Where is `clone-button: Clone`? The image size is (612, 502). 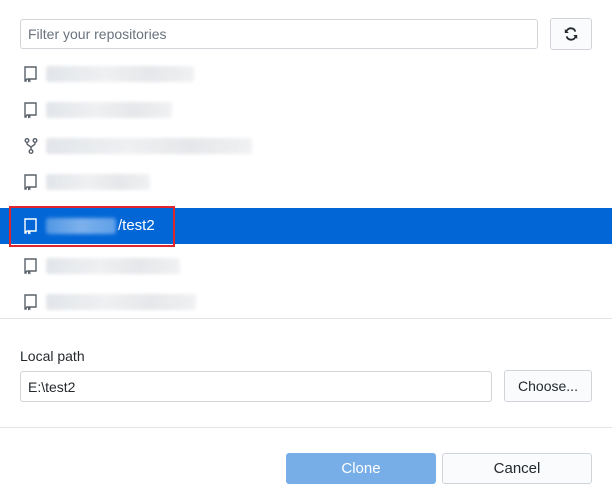
clone-button: Clone is located at coordinates (361, 468).